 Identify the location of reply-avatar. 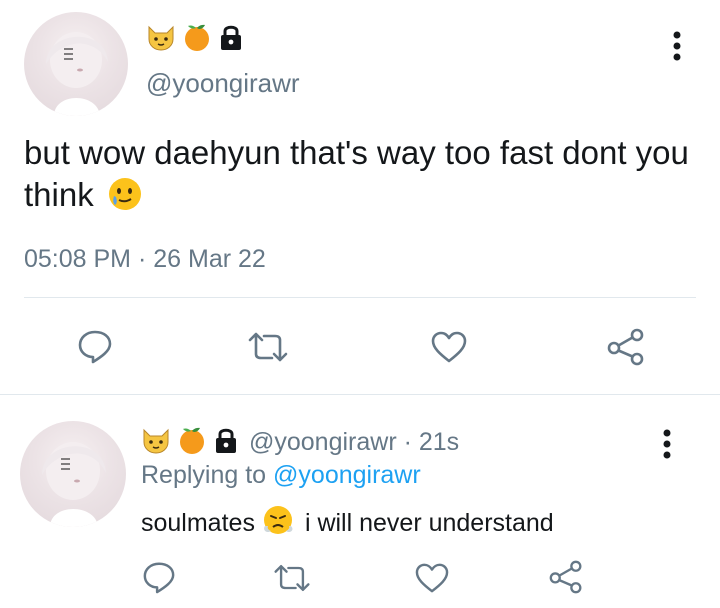
(73, 474).